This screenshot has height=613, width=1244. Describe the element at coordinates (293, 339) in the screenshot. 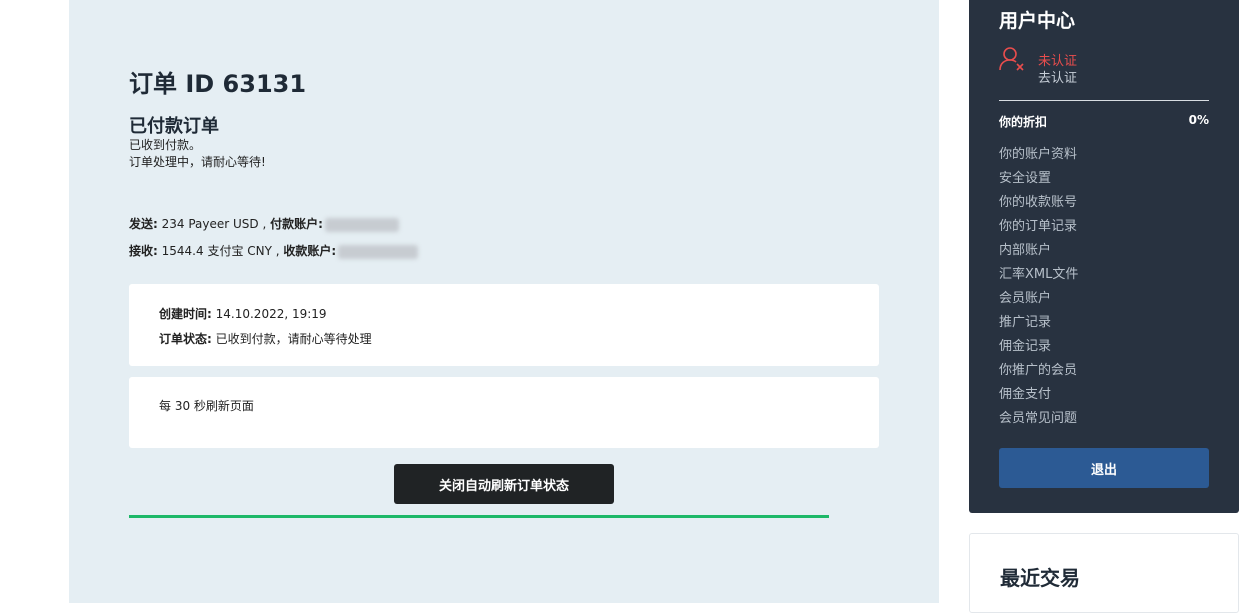

I see `order-status-value: 已收到付款，请耐心等待处理` at that location.